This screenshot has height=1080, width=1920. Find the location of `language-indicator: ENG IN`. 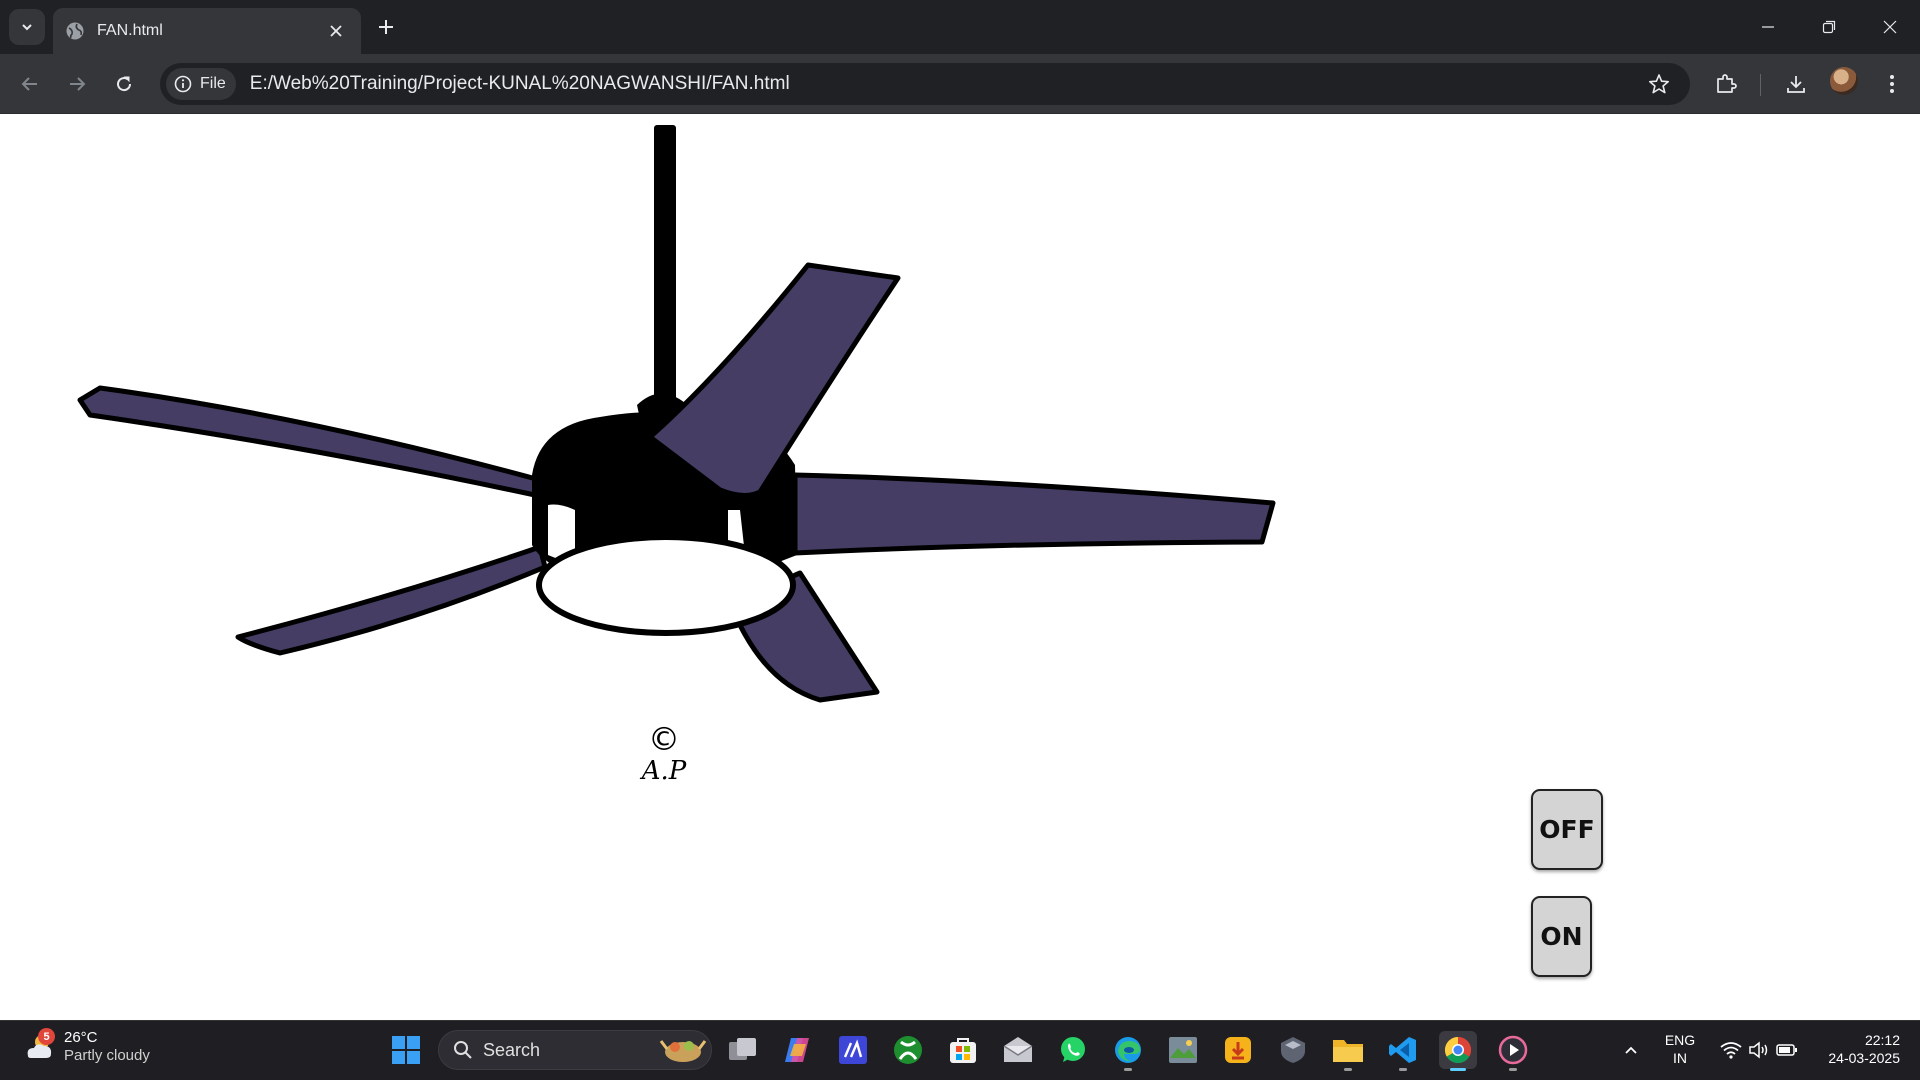

language-indicator: ENG IN is located at coordinates (1680, 1049).